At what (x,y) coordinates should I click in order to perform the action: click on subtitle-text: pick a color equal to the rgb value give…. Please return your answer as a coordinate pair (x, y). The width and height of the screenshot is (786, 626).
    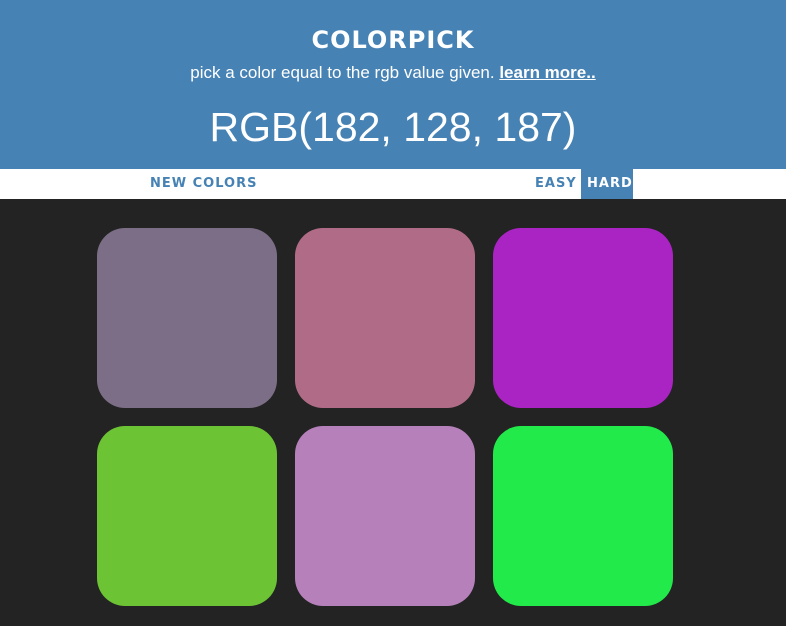
    Looking at the image, I should click on (342, 72).